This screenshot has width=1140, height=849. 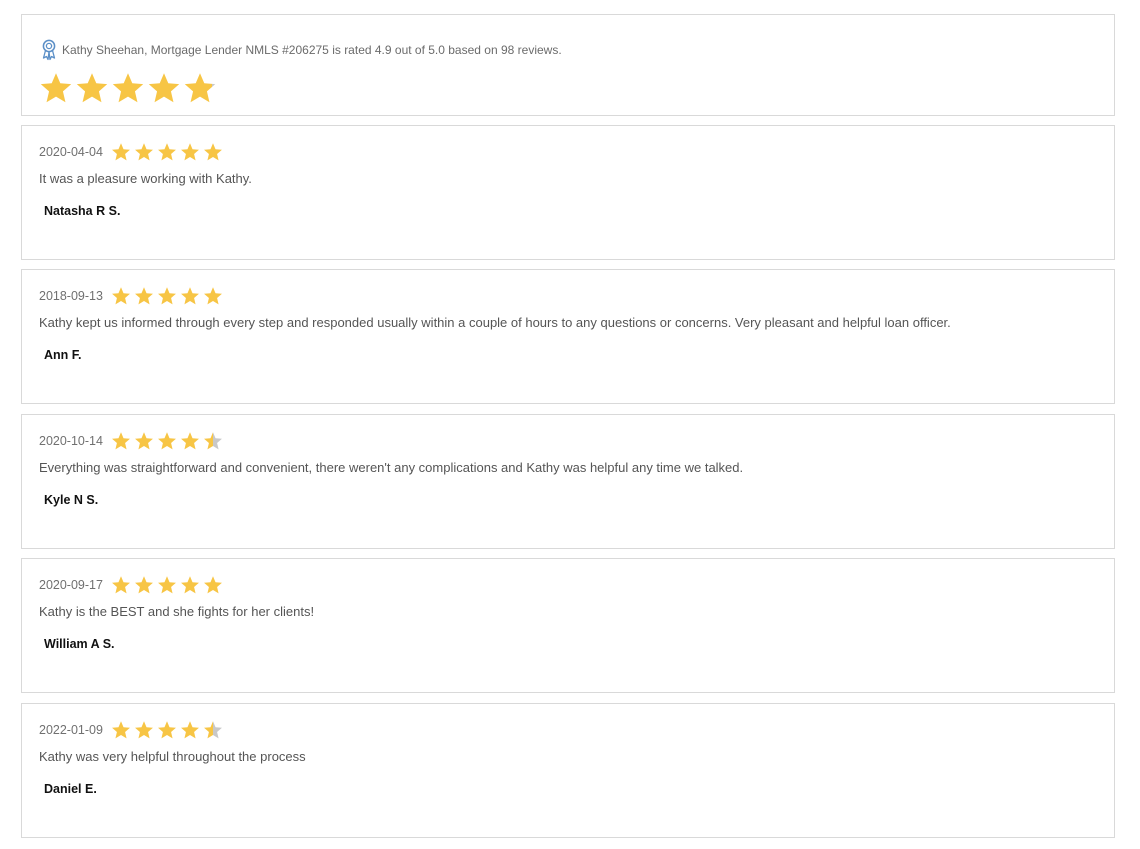 I want to click on review-header: 2018-09-13, so click(x=132, y=296).